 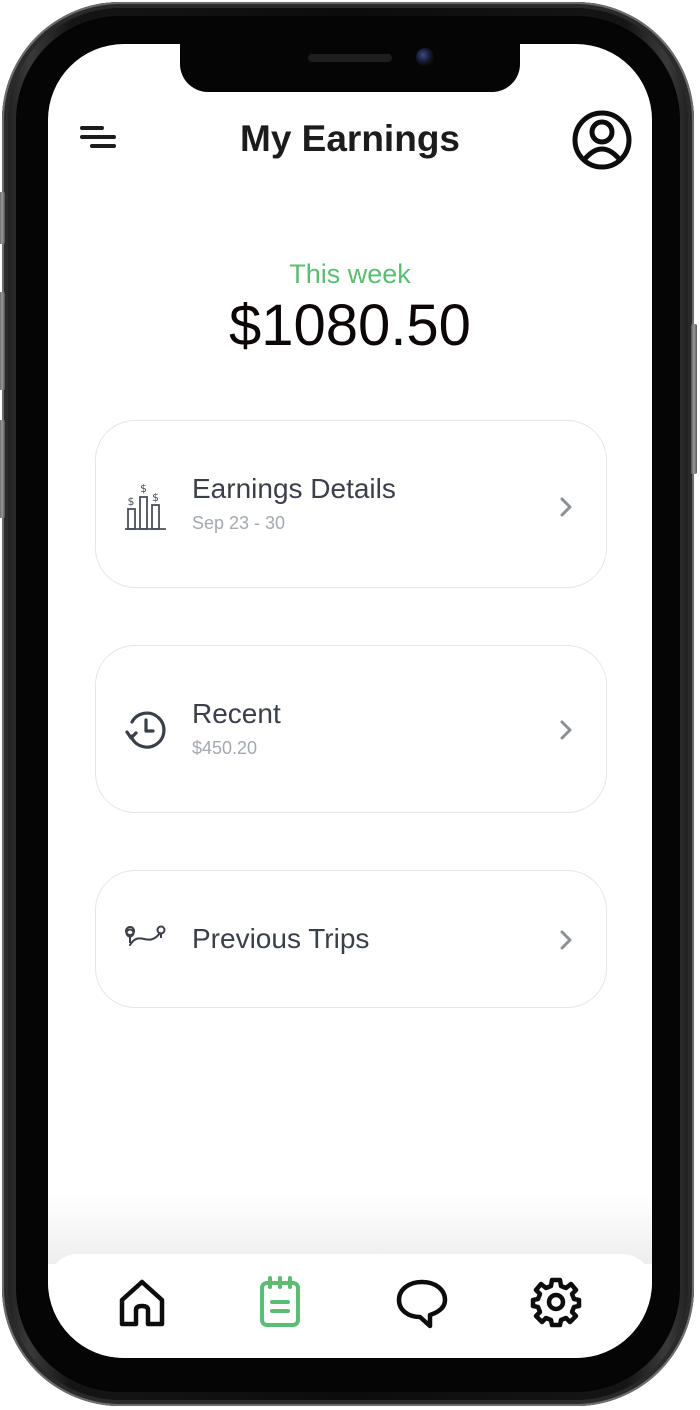 I want to click on chat-bubble-icon, so click(x=422, y=1302).